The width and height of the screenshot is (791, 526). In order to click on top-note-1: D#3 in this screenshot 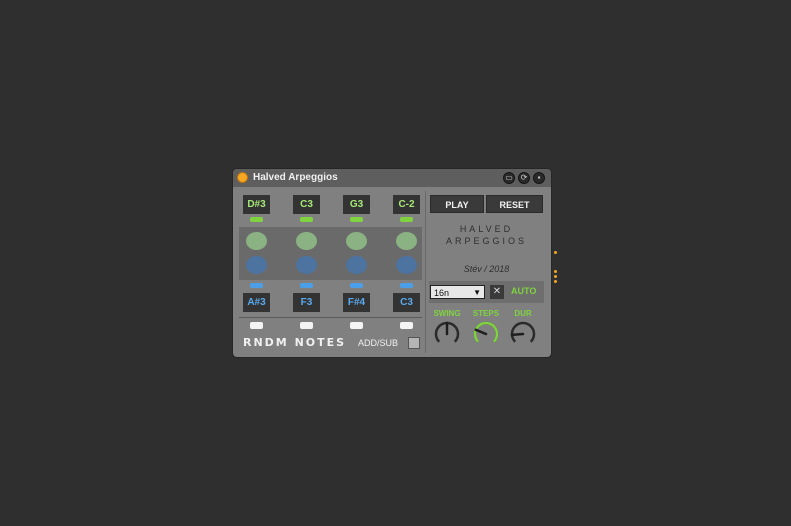, I will do `click(256, 204)`.